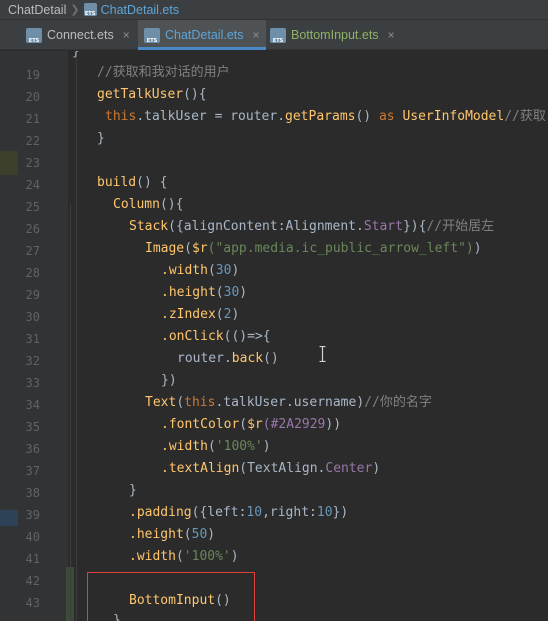 The width and height of the screenshot is (548, 621). I want to click on highlight-box, so click(171, 596).